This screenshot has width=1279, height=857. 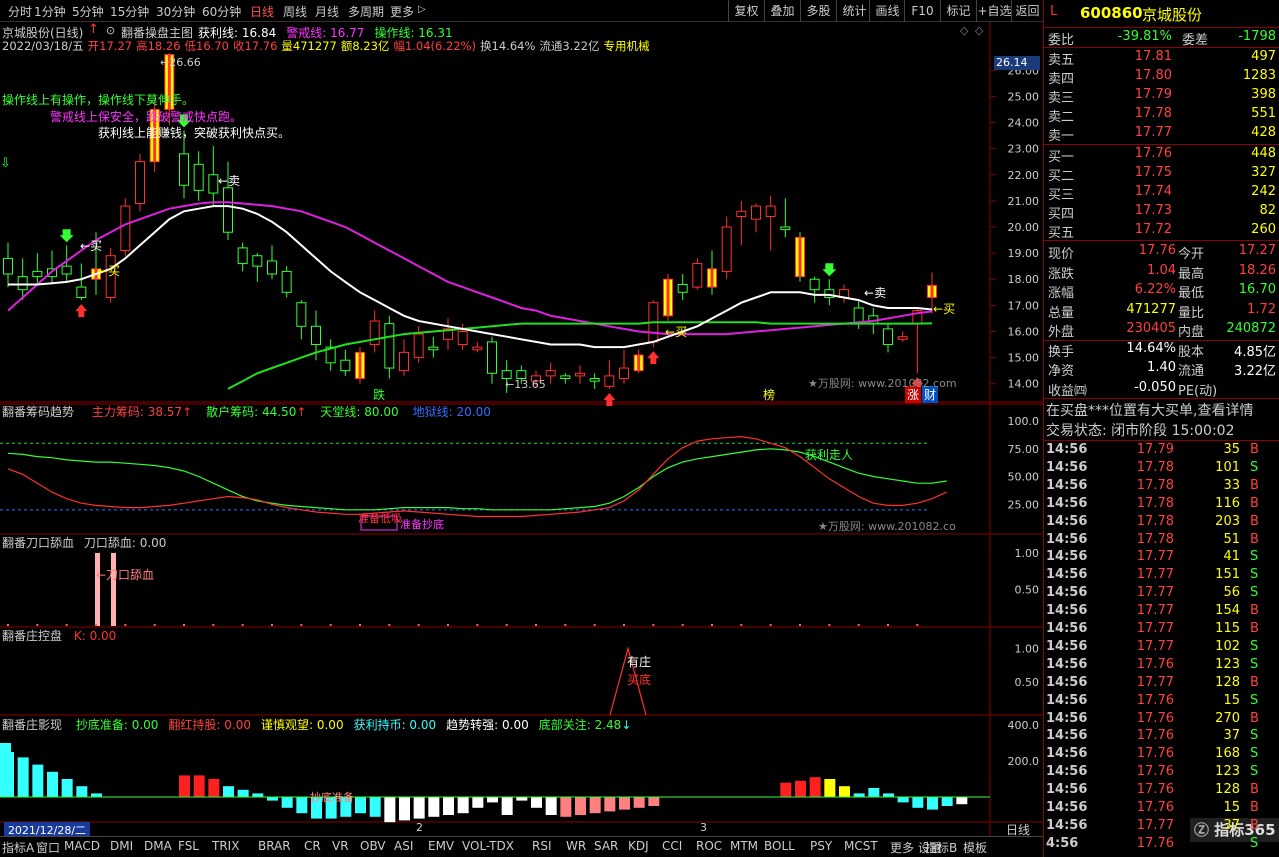 What do you see at coordinates (312, 846) in the screenshot?
I see `indicator-tab: CR` at bounding box center [312, 846].